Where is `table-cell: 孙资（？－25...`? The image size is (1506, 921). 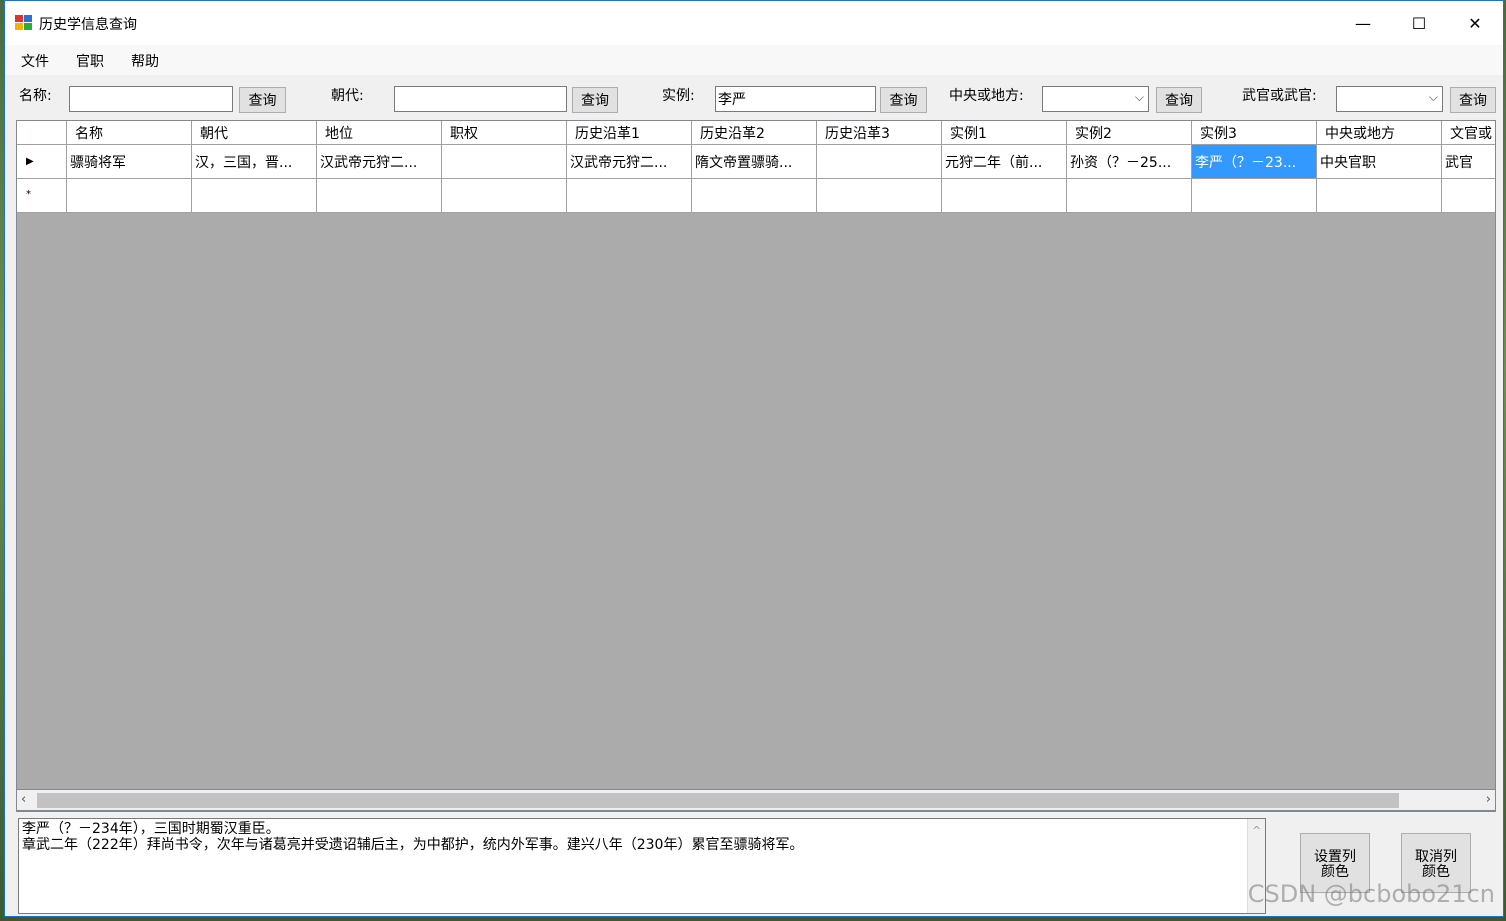 table-cell: 孙资（？－25... is located at coordinates (1129, 162).